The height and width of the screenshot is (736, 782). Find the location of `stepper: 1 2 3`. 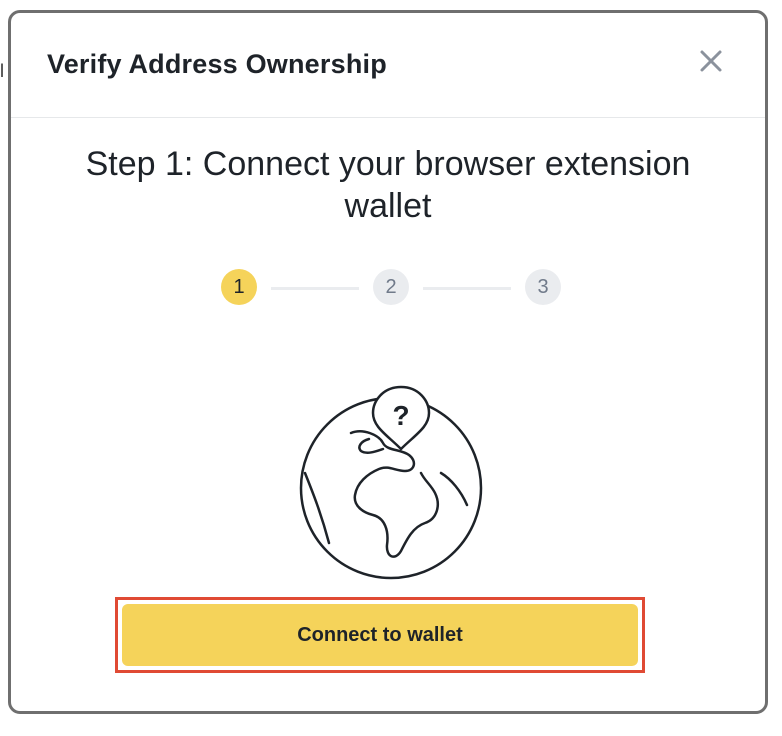

stepper: 1 2 3 is located at coordinates (388, 289).